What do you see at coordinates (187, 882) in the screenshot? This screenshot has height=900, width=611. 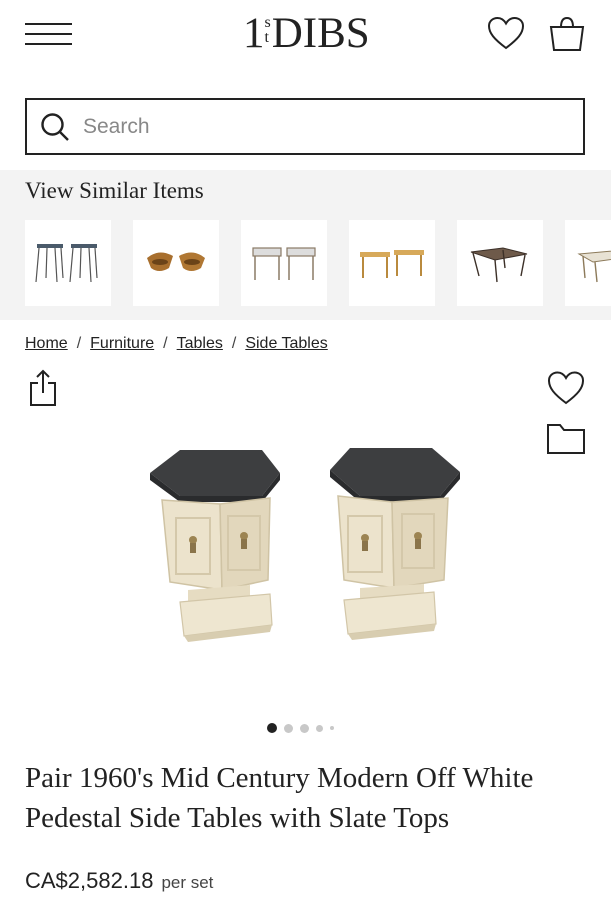 I see `price-unit: per set` at bounding box center [187, 882].